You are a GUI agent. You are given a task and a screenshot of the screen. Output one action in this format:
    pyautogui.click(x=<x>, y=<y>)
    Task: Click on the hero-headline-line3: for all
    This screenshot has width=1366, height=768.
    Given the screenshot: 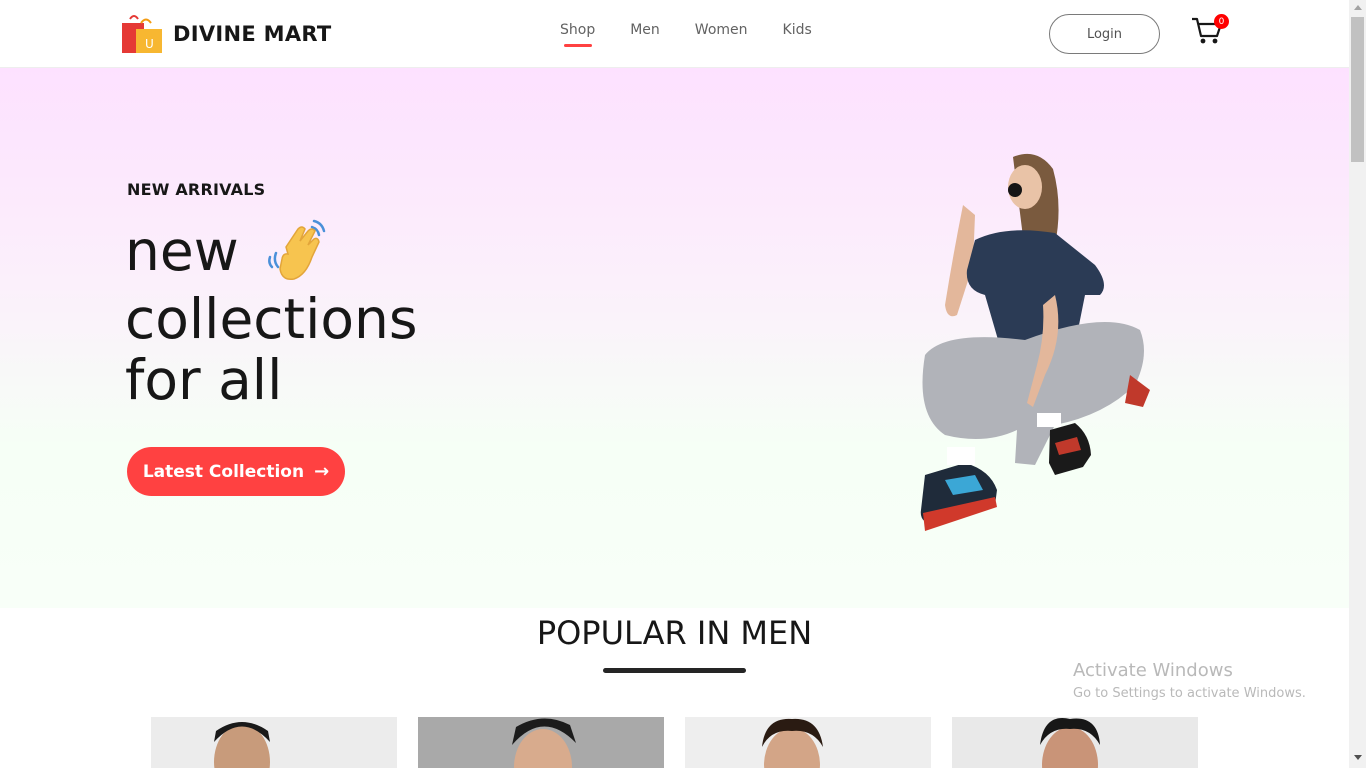 What is the action you would take?
    pyautogui.click(x=204, y=380)
    